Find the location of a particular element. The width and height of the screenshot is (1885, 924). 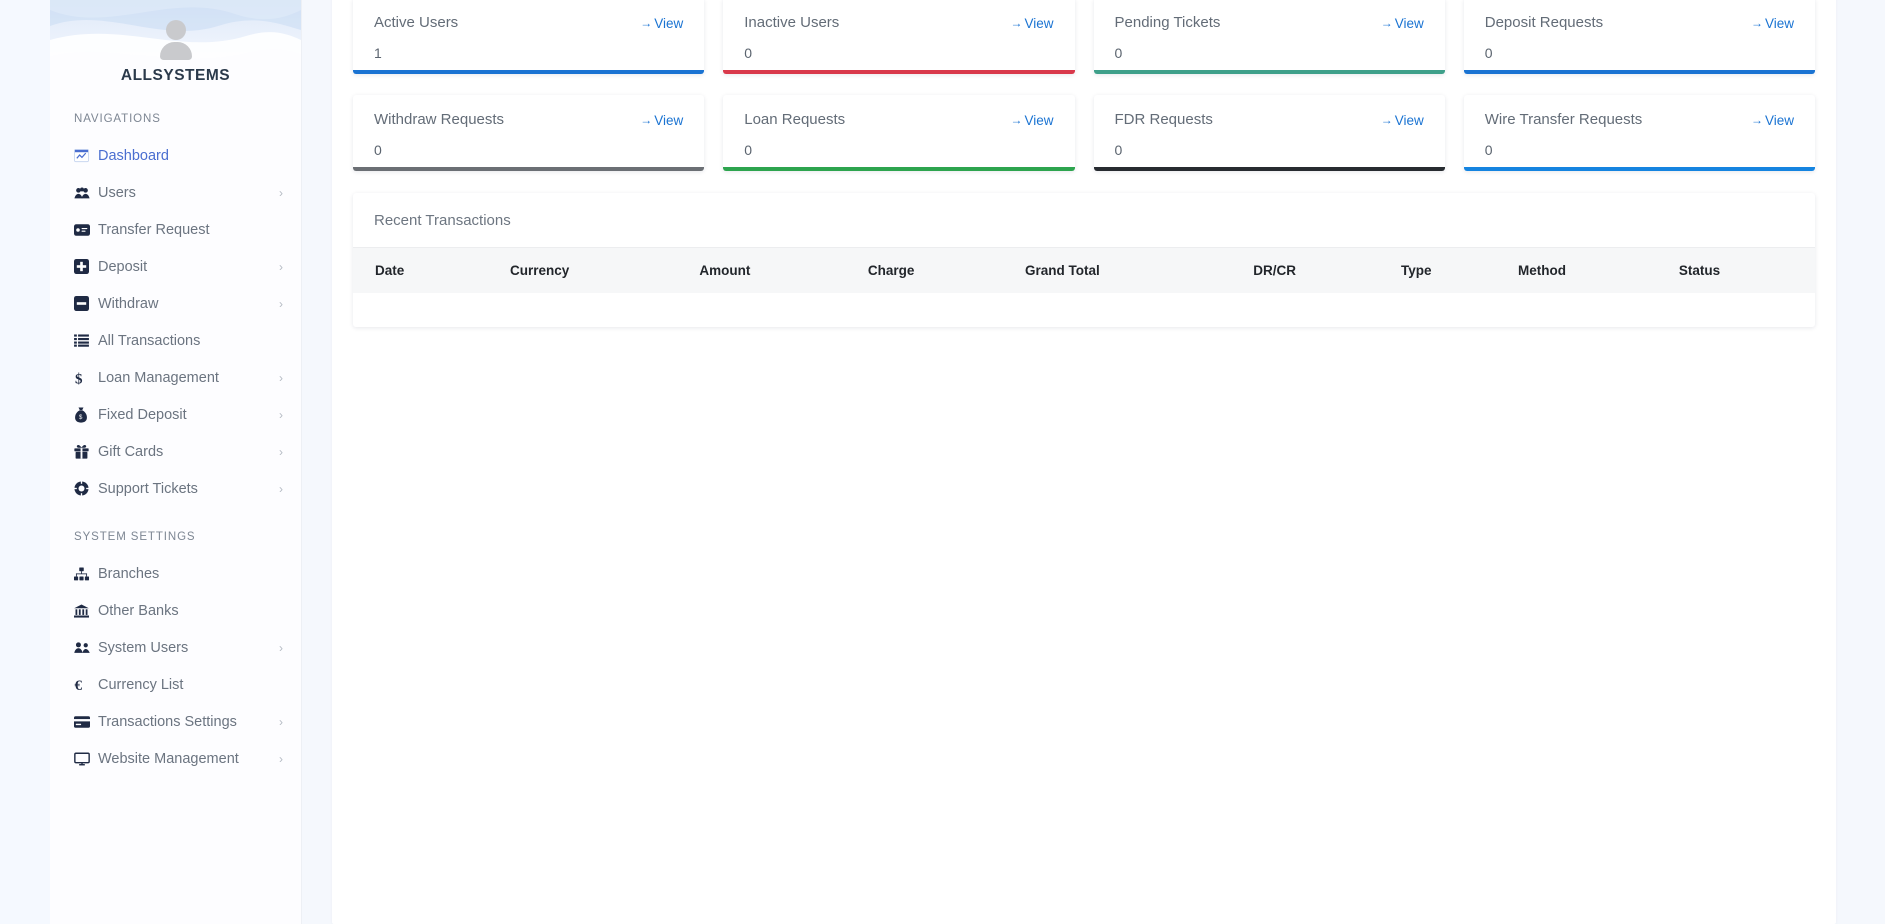

credit-card-icon is located at coordinates (85, 721).